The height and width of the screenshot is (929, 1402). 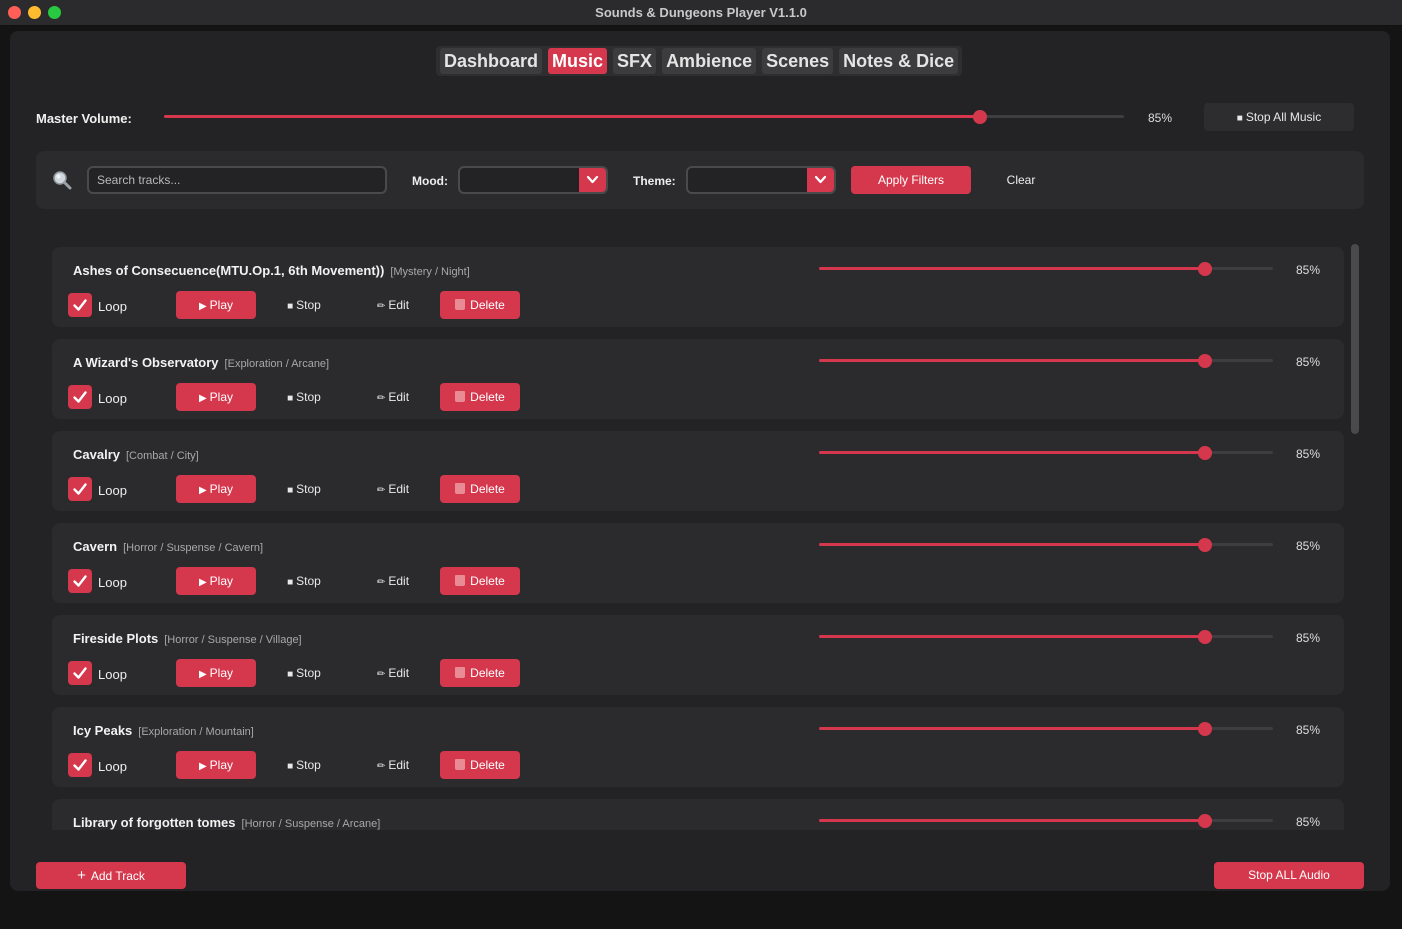 I want to click on stop-all-music-button: ■ Stop All Music, so click(x=1279, y=117).